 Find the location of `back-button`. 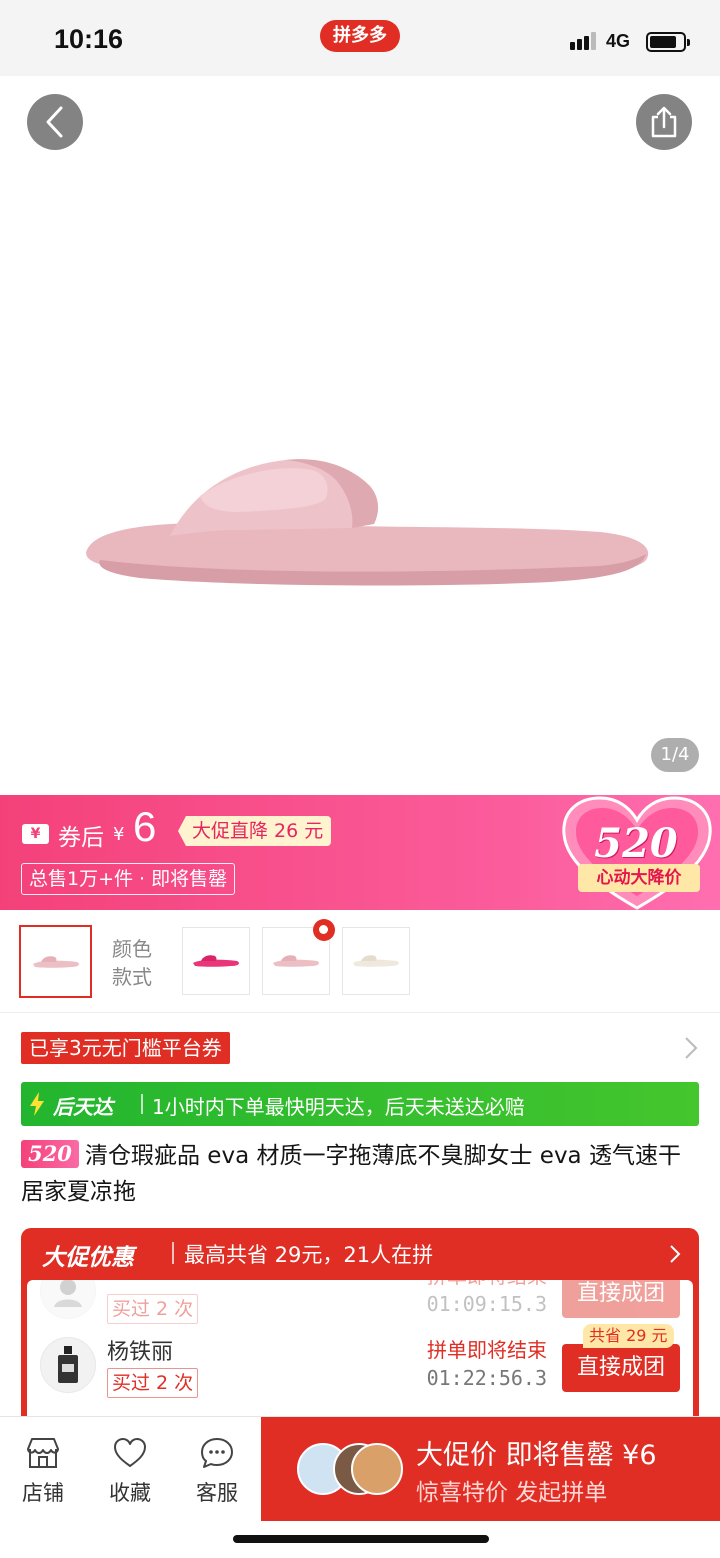

back-button is located at coordinates (55, 122).